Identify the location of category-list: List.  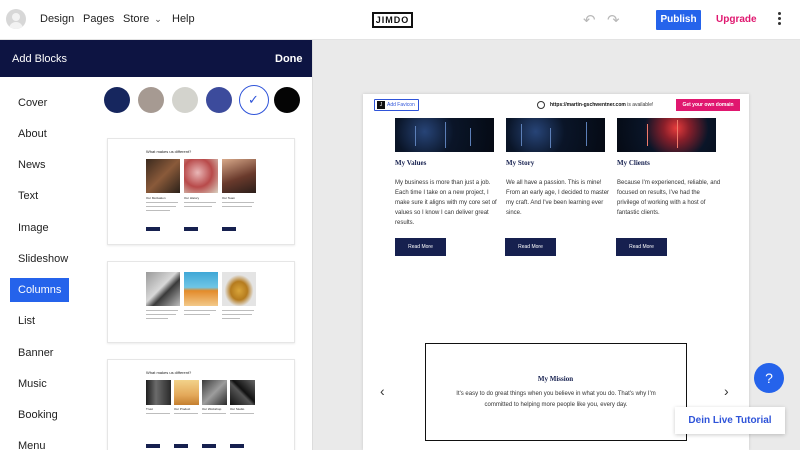
(26, 321).